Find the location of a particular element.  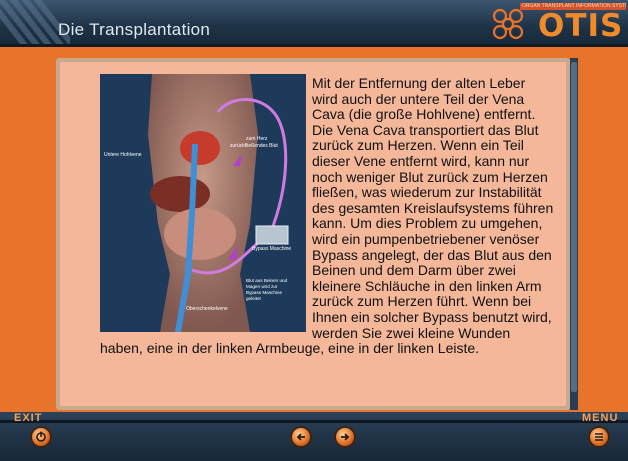

logo-text: OTIS is located at coordinates (581, 26).